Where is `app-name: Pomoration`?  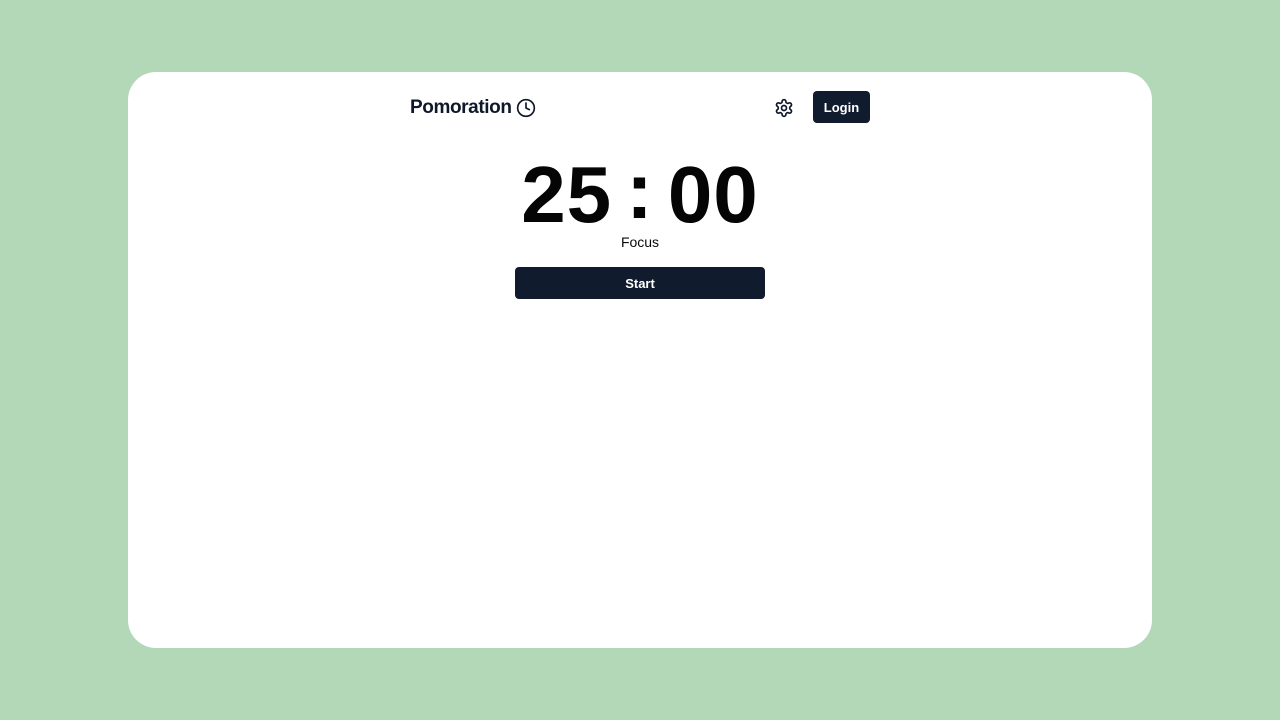 app-name: Pomoration is located at coordinates (461, 107).